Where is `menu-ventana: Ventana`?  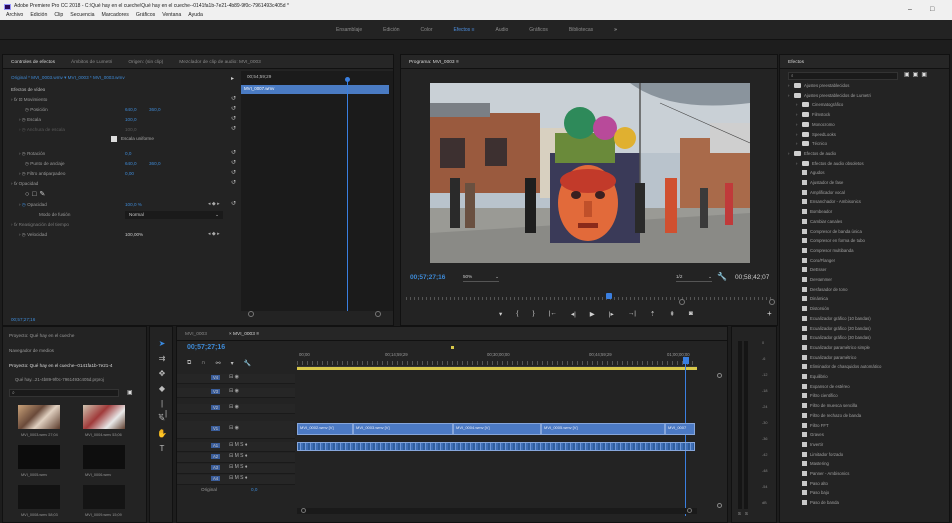 menu-ventana: Ventana is located at coordinates (171, 15).